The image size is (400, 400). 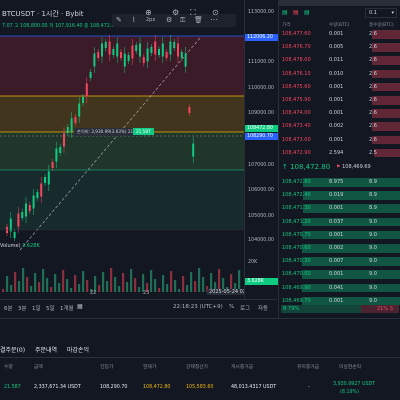 What do you see at coordinates (22, 308) in the screenshot?
I see `range-3m: 3분` at bounding box center [22, 308].